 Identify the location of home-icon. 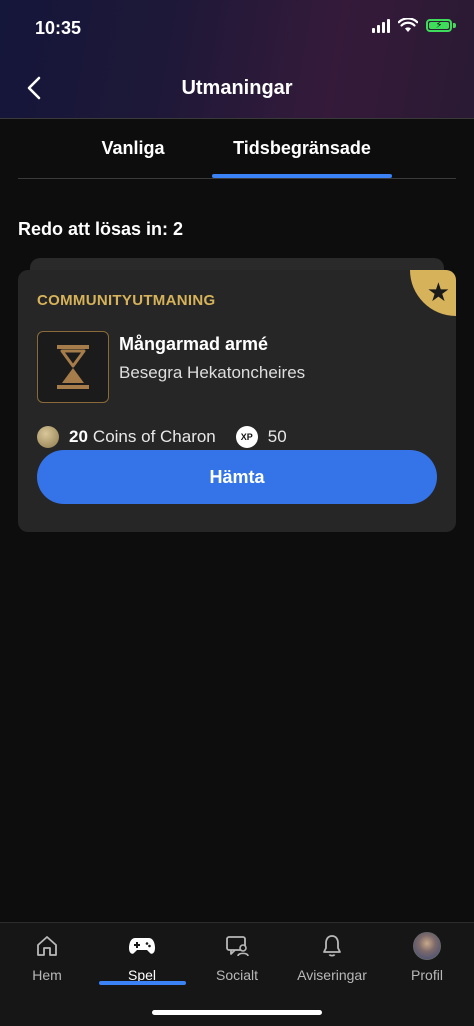
(47, 946).